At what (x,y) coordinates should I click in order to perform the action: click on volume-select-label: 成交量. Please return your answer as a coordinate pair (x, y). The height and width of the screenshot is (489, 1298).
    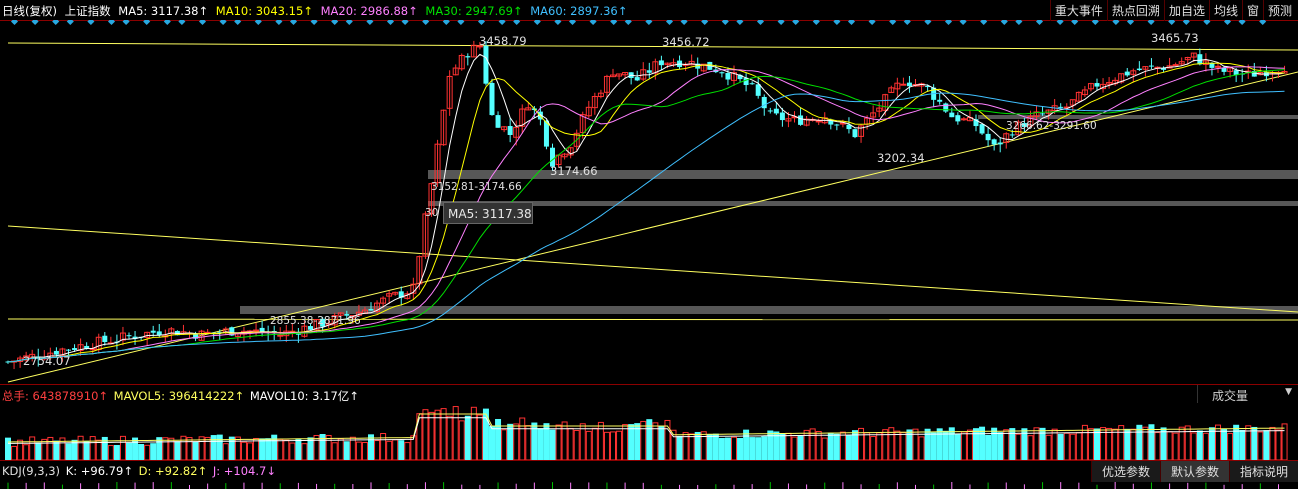
    Looking at the image, I should click on (1230, 396).